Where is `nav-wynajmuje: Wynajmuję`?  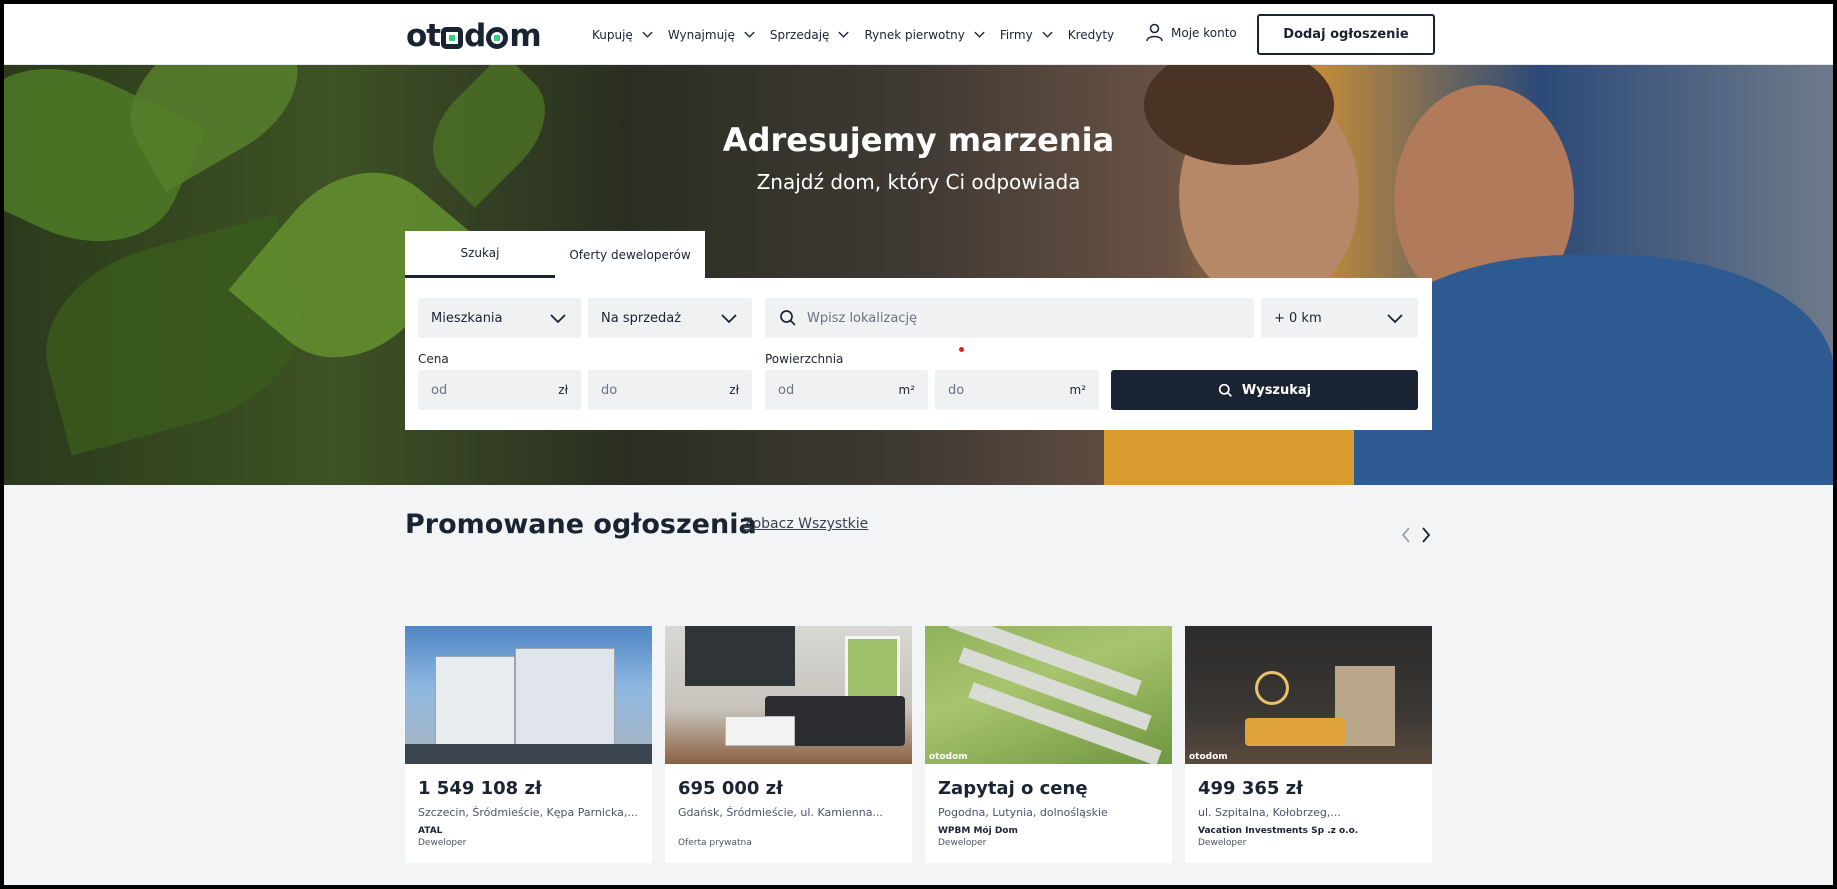
nav-wynajmuje: Wynajmuję is located at coordinates (712, 35).